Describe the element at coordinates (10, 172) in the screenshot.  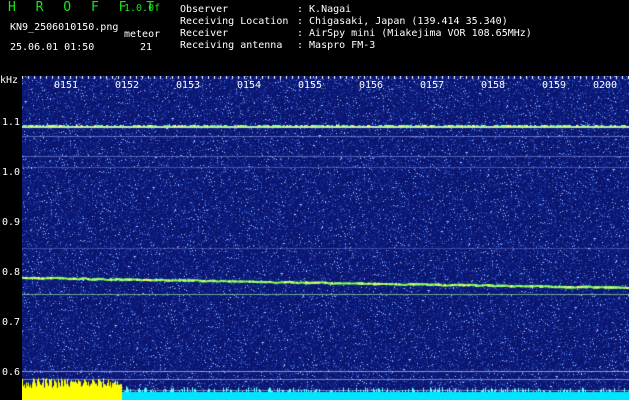
I see `y-tick-label: 1.0` at that location.